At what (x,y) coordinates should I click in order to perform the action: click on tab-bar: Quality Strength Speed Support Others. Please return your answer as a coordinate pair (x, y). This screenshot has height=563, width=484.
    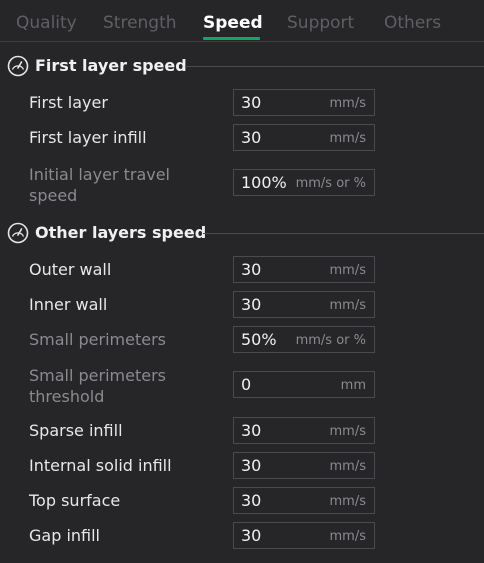
    Looking at the image, I should click on (242, 21).